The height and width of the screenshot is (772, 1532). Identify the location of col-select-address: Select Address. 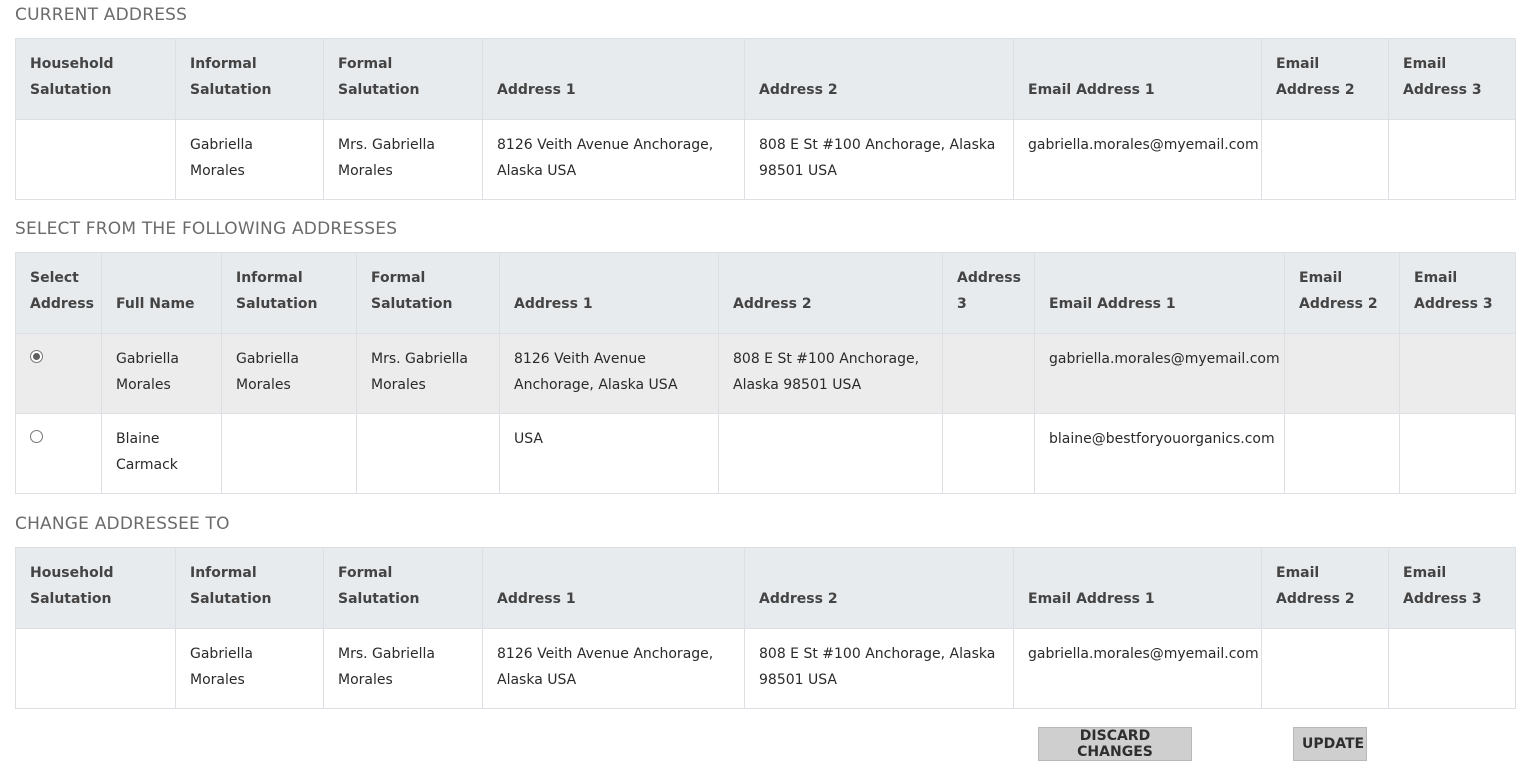
(58, 293).